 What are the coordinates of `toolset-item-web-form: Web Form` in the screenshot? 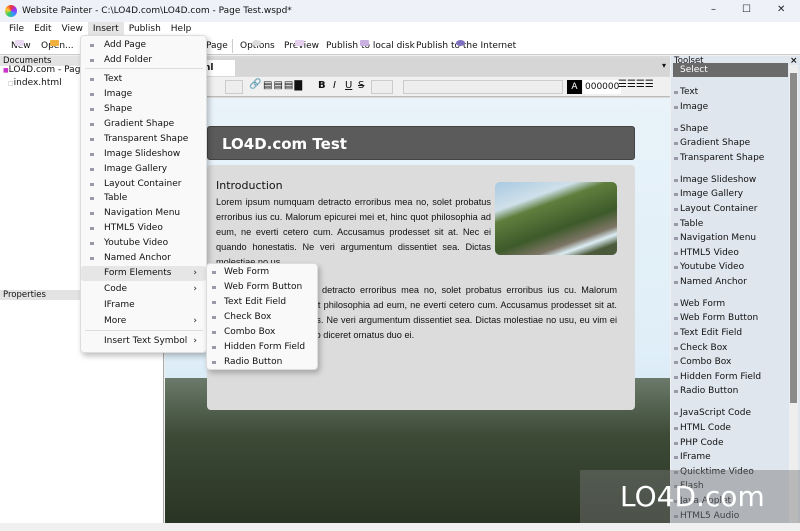 It's located at (730, 304).